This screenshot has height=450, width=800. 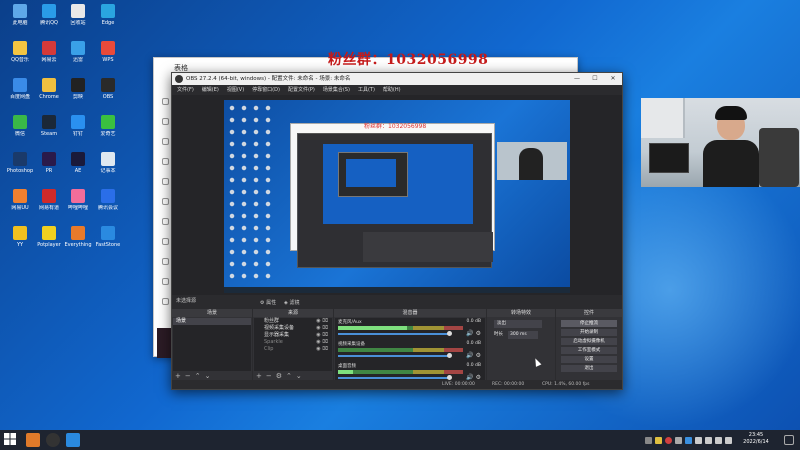 What do you see at coordinates (20, 242) in the screenshot?
I see `desktop-shortcut: YY` at bounding box center [20, 242].